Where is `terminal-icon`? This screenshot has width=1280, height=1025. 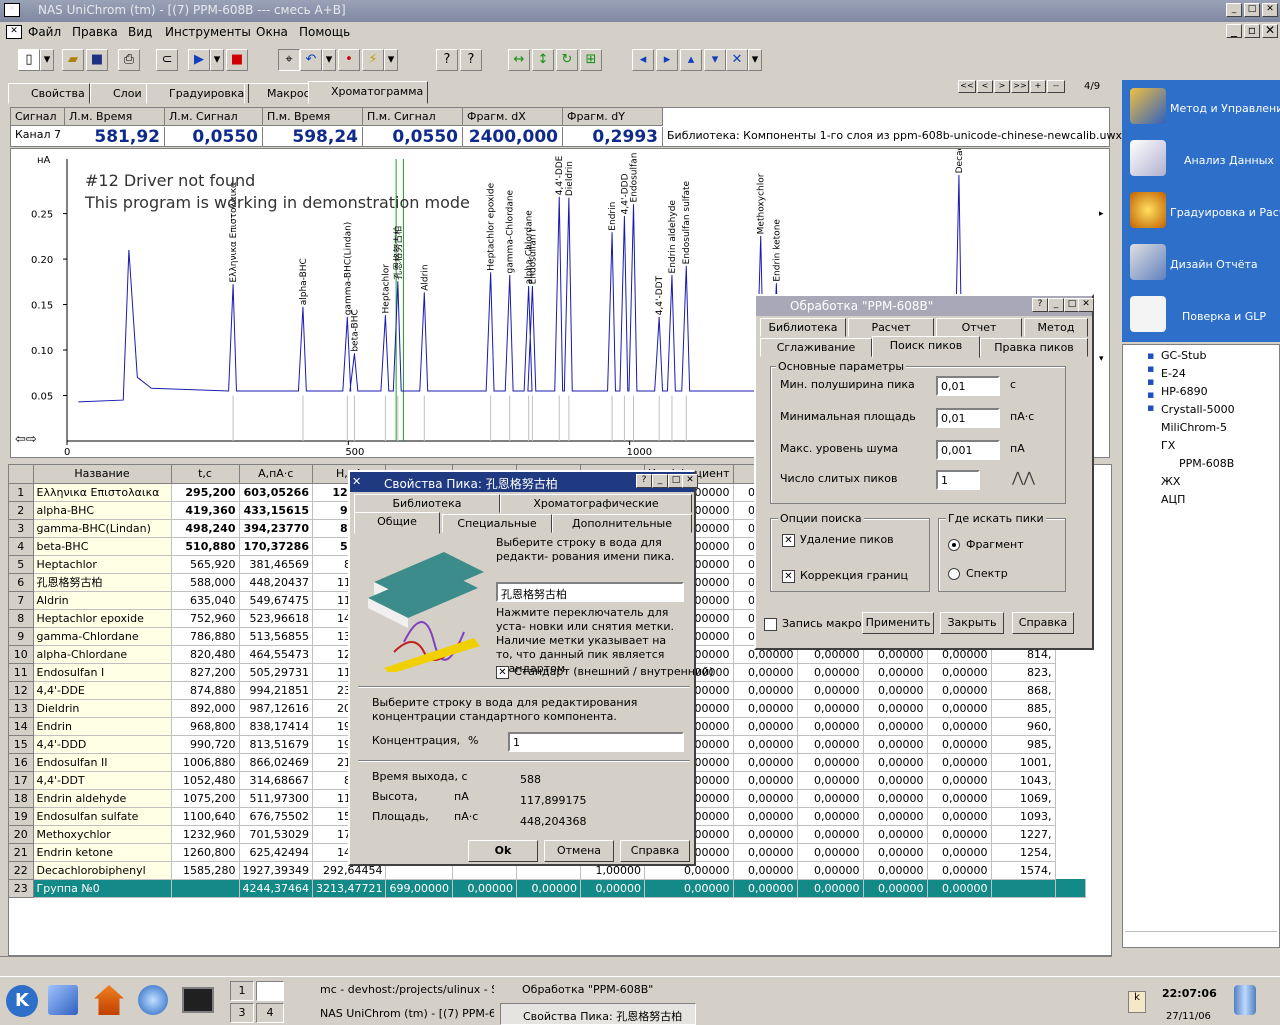 terminal-icon is located at coordinates (198, 1000).